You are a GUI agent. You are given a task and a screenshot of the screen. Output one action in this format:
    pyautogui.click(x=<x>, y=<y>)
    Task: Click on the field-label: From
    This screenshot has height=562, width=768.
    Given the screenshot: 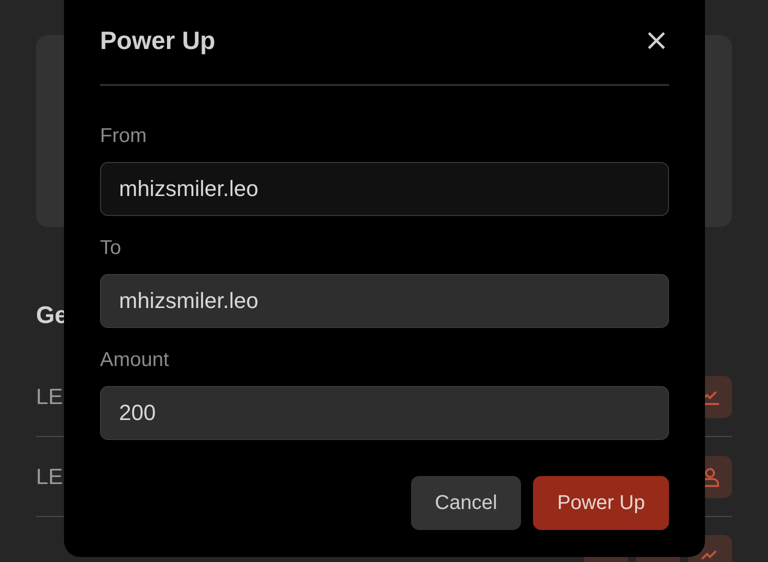 What is the action you would take?
    pyautogui.click(x=124, y=136)
    